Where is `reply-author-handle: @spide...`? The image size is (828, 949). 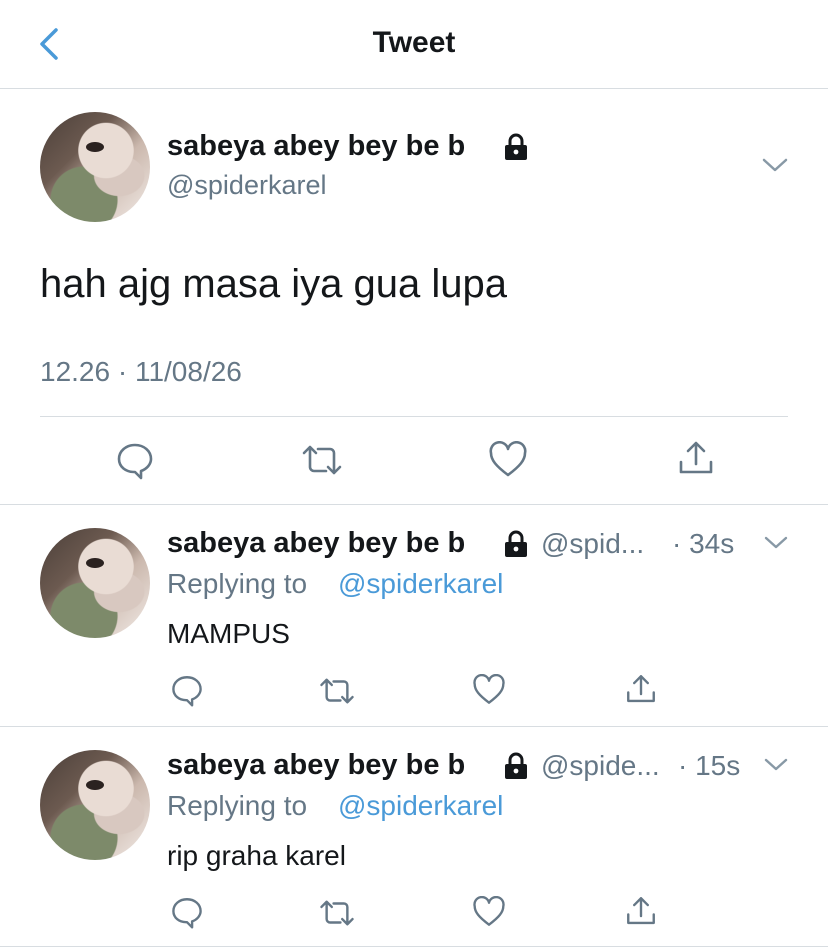
reply-author-handle: @spide... is located at coordinates (600, 766).